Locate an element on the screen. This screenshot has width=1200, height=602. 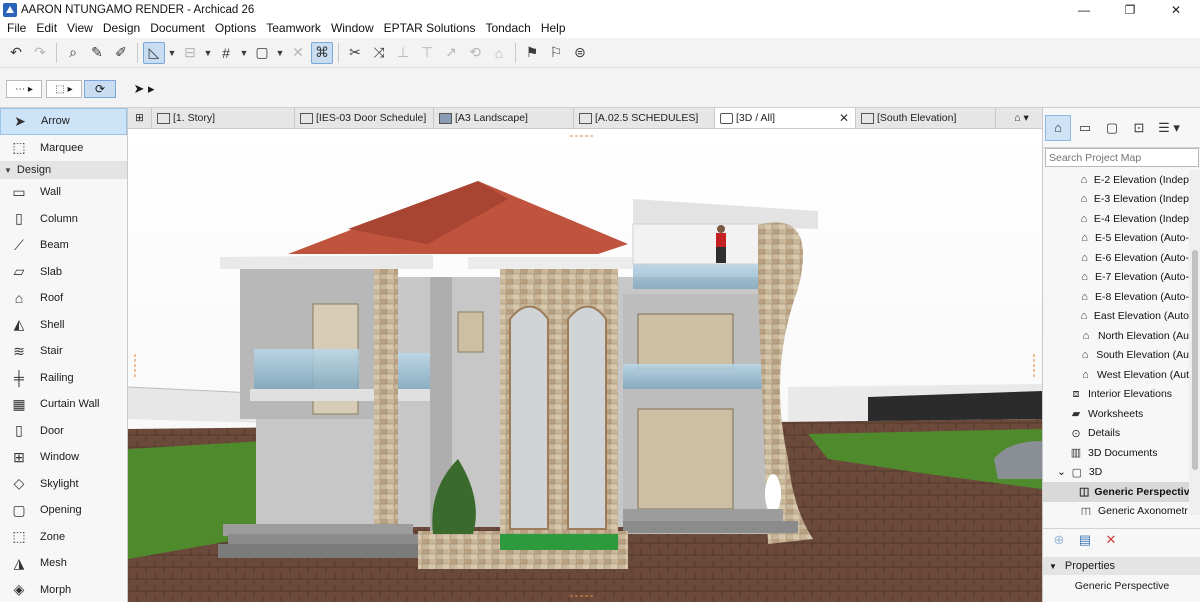
project-map-item: ⧈ Interior Elevations is located at coordinates (1116, 395).